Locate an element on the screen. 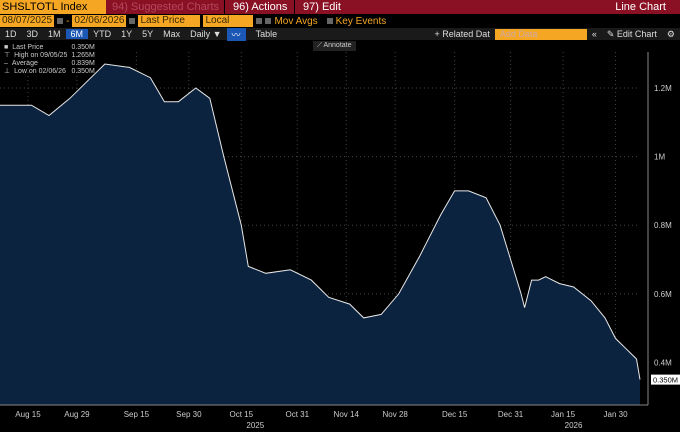 This screenshot has height=432, width=680. related-data-button: + Related Dat is located at coordinates (462, 34).